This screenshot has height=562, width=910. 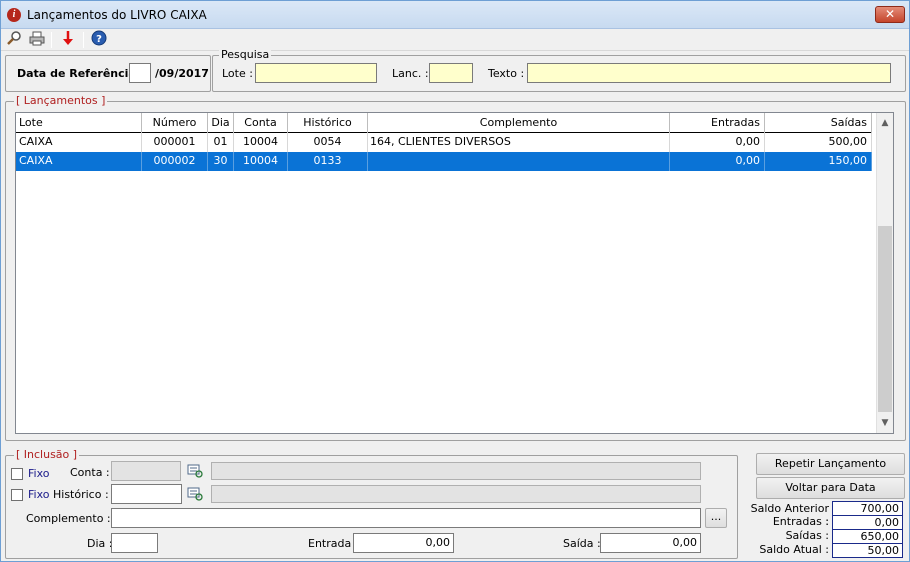 I want to click on fixo-conta-checkbox, so click(x=17, y=474).